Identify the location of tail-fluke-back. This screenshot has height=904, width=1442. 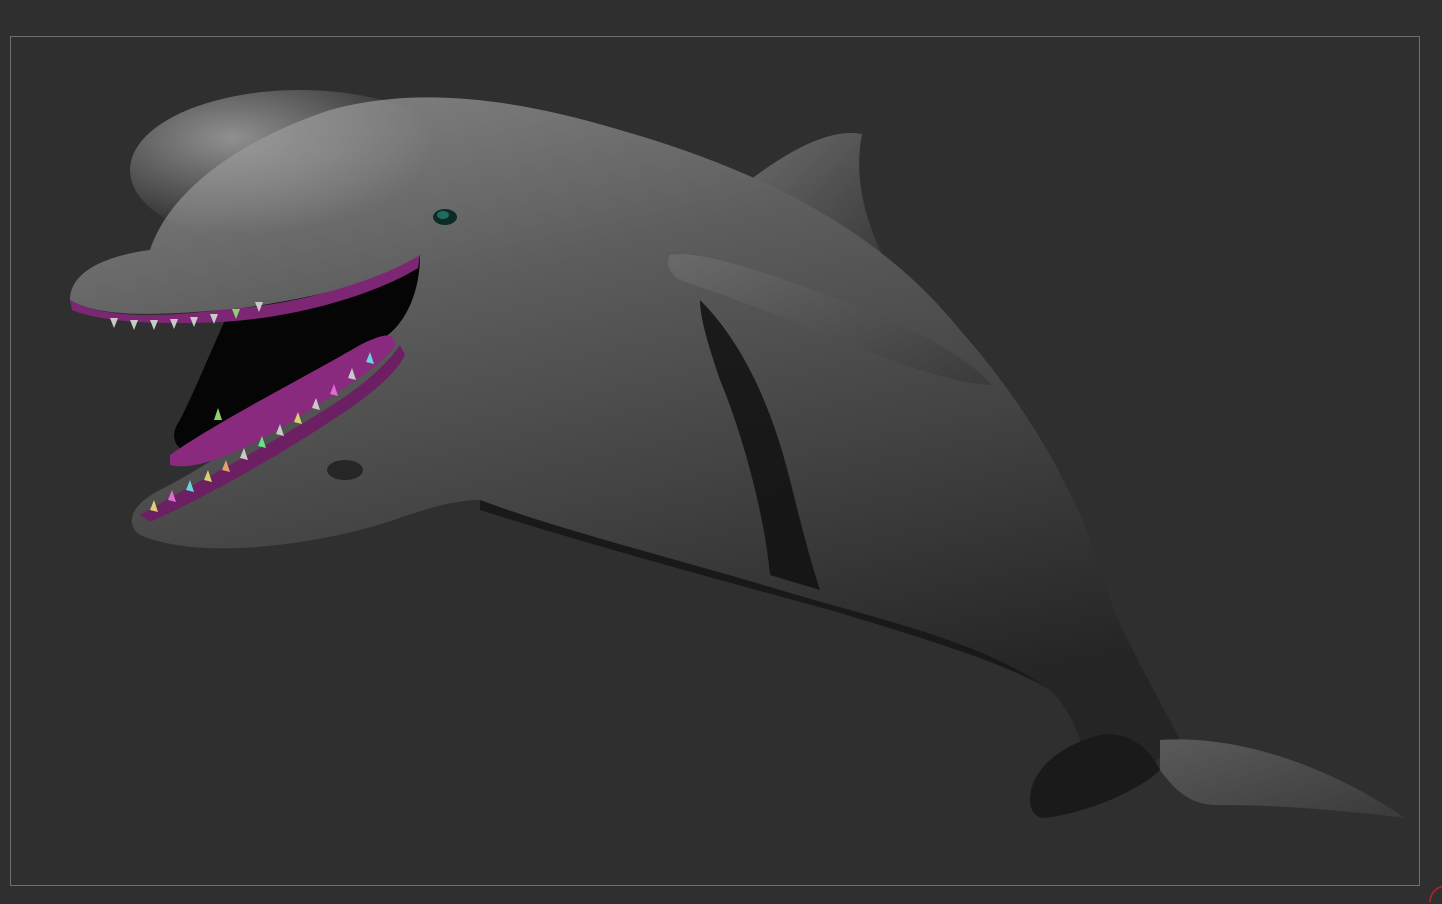
(1095, 776).